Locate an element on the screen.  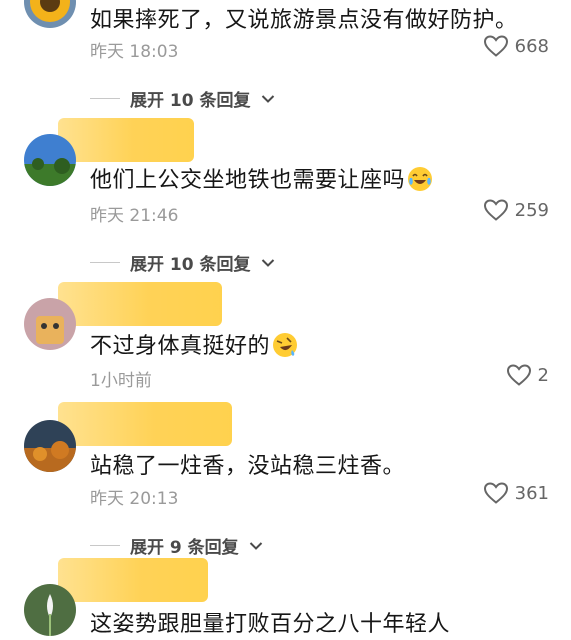
comment-text: 不过身体真挺好的 is located at coordinates (194, 344).